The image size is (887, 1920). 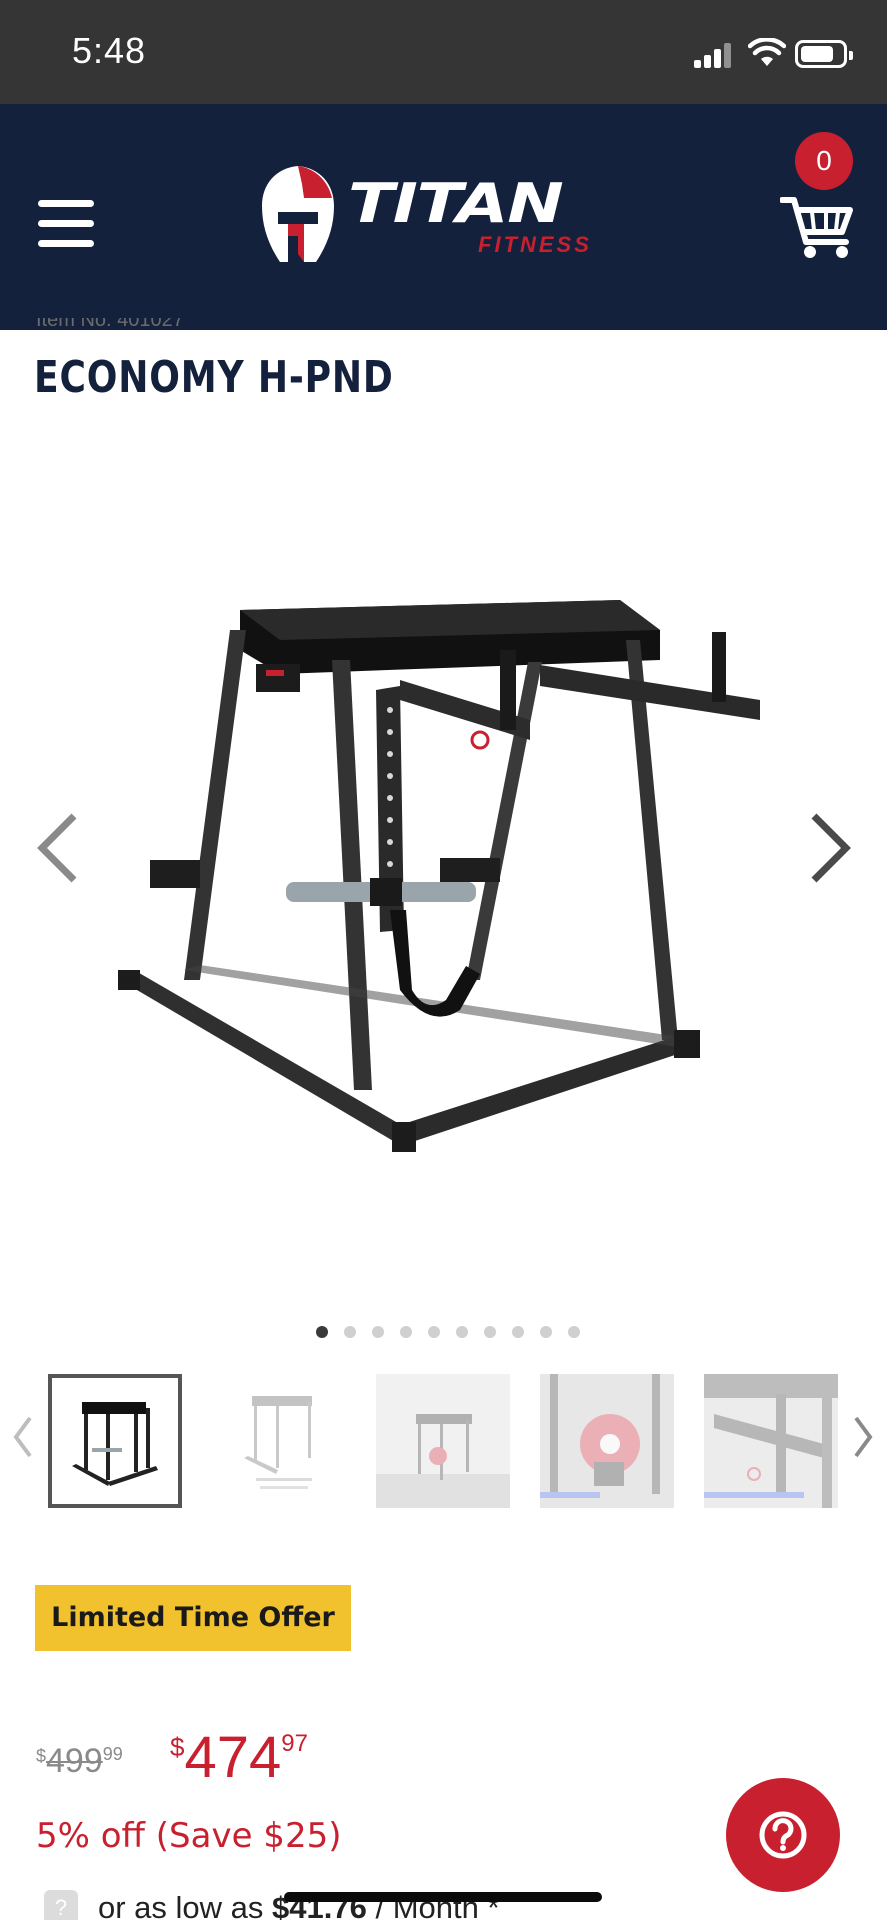 I want to click on original-price-amount: 499, so click(x=74, y=1761).